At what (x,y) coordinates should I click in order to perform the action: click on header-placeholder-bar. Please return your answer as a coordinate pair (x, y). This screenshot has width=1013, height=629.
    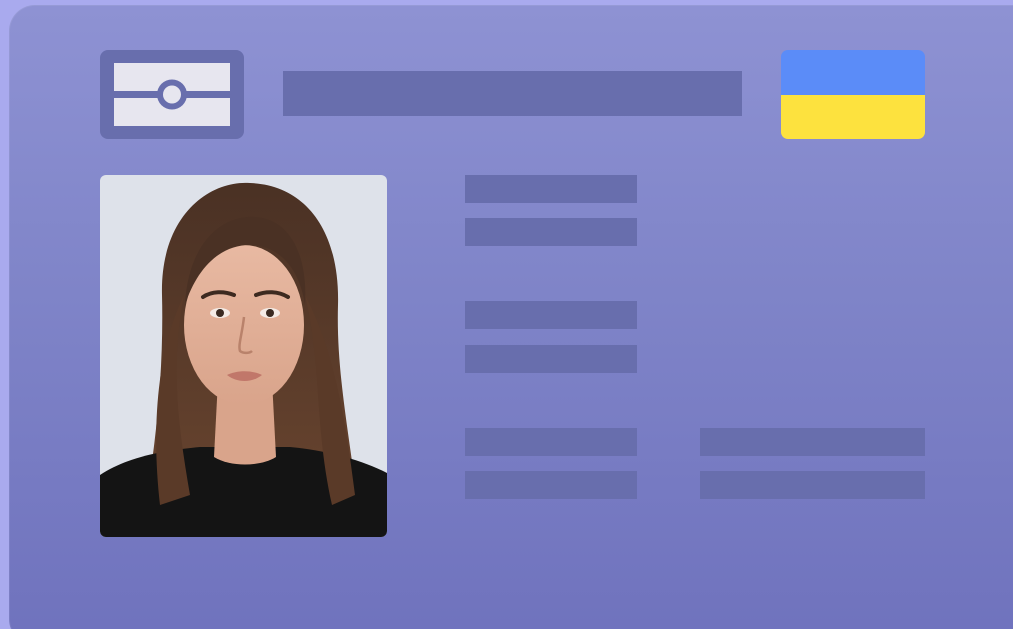
    Looking at the image, I should click on (512, 93).